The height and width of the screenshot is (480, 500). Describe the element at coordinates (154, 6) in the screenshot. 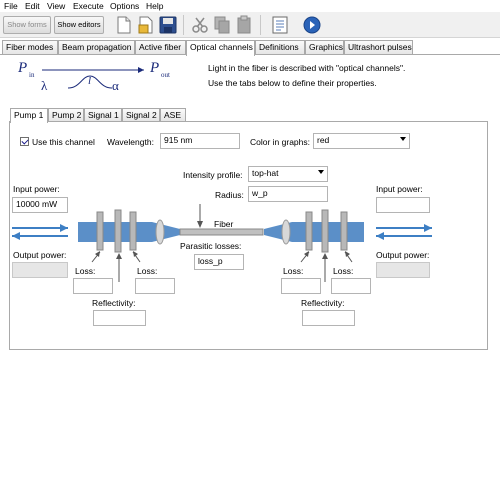

I see `menu-help: Help` at that location.